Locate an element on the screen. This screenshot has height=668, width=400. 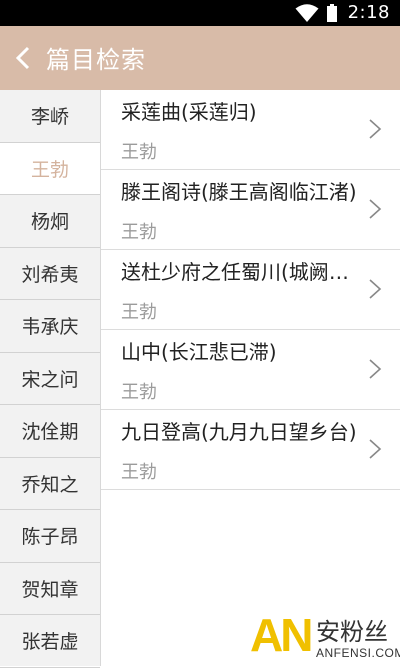
sidebar-item-wangbo: 王勃 is located at coordinates (50, 168).